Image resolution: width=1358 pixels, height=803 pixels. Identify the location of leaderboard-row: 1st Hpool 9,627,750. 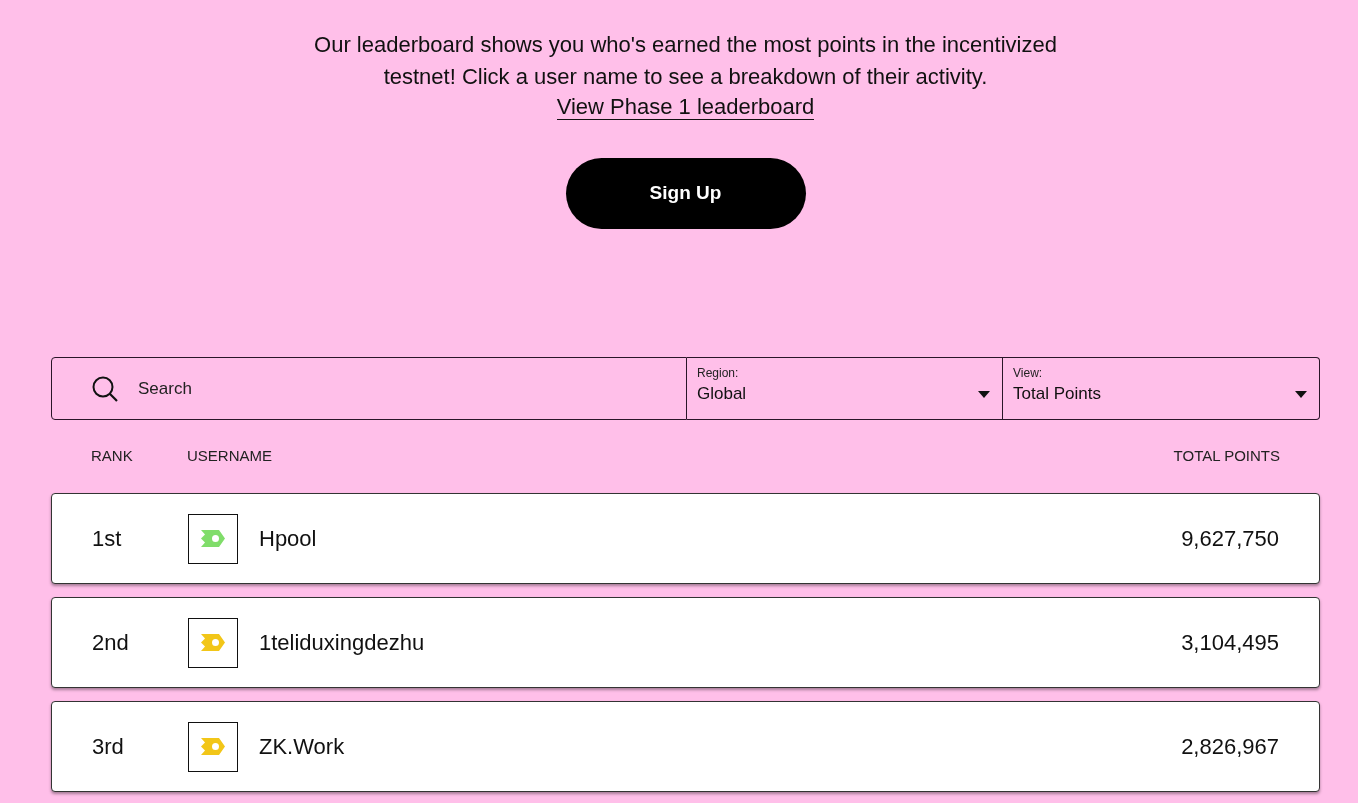
(685, 538).